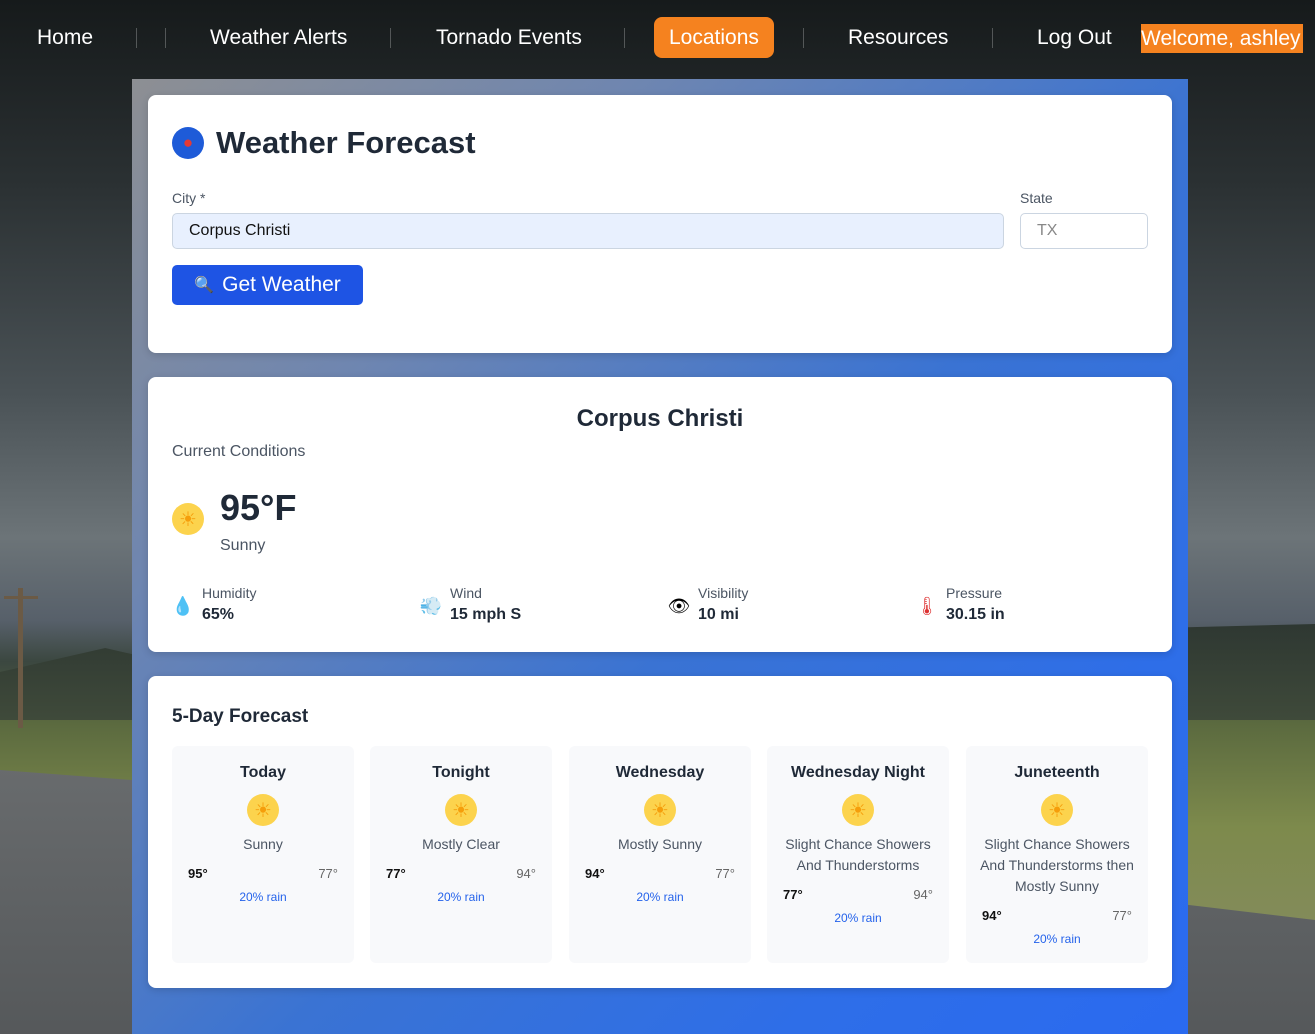  I want to click on nav-locations: Locations, so click(714, 37).